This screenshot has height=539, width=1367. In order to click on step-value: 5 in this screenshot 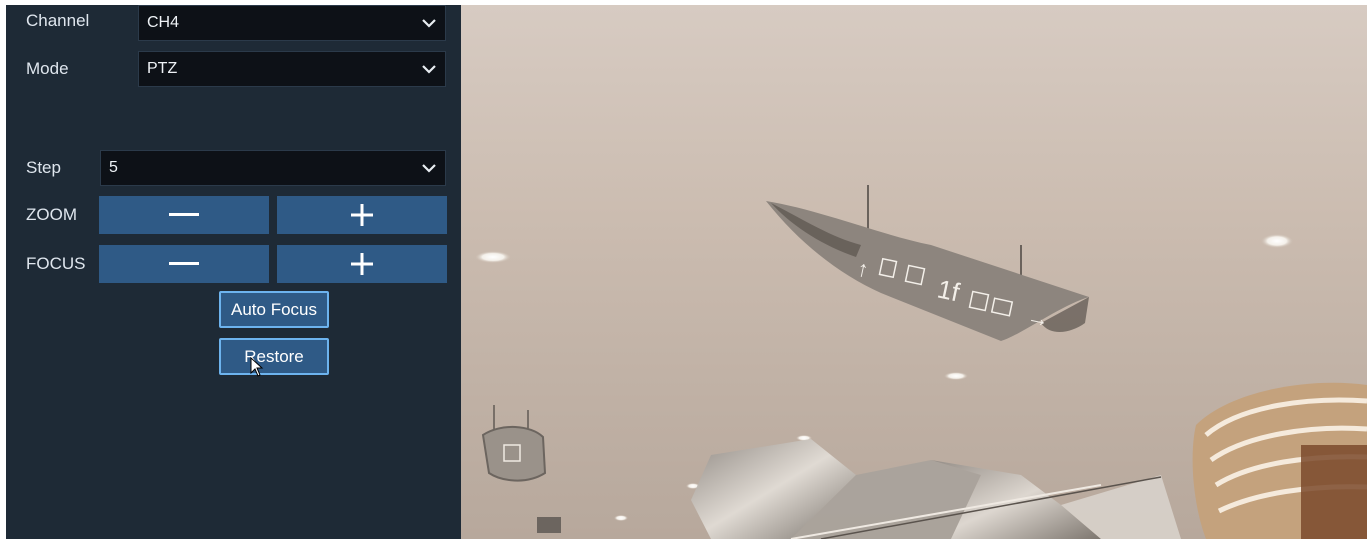, I will do `click(113, 167)`.